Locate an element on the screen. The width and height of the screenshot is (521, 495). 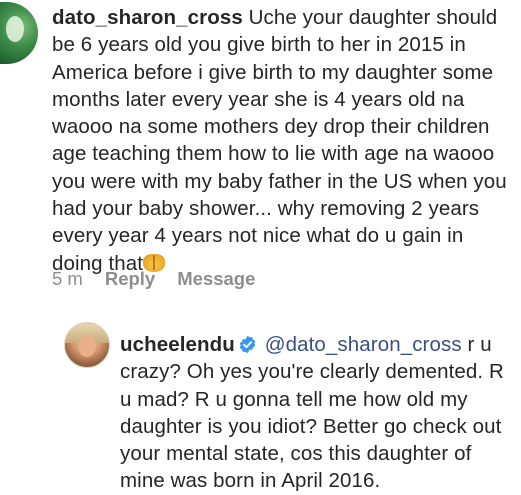
comment-meta: 5 m Reply Message is located at coordinates (164, 279).